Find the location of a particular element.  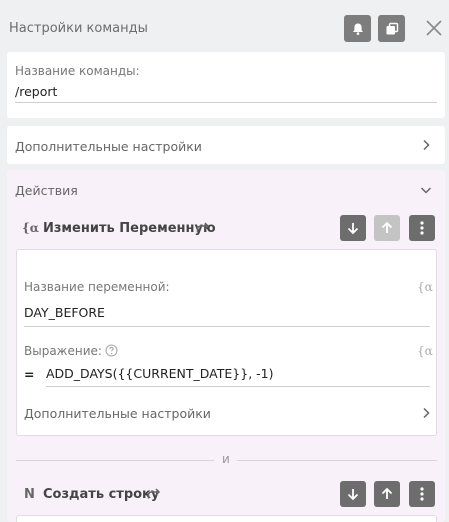

expression-input: ADD_DAYS({{CURRENT_DATE}}, -1) is located at coordinates (159, 373).